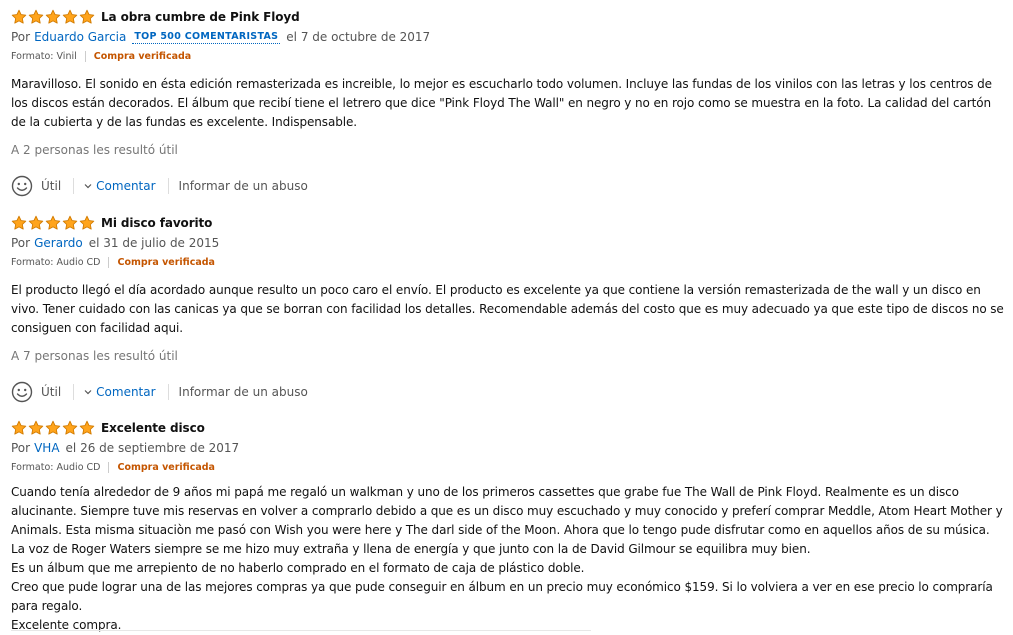 Image resolution: width=1013 pixels, height=635 pixels. I want to click on review-header: Excelente disco, so click(508, 428).